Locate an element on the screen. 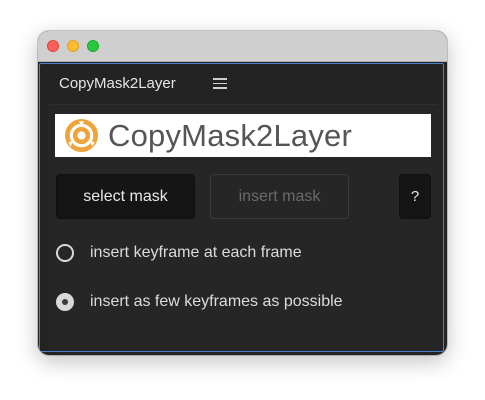 This screenshot has width=485, height=400. close-window-button is located at coordinates (53, 46).